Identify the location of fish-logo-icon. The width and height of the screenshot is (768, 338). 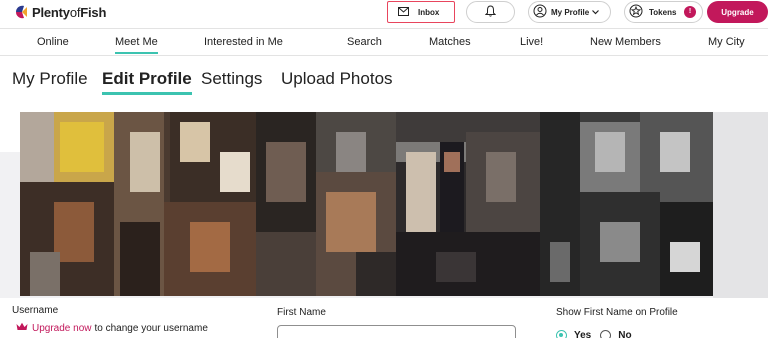
(22, 12).